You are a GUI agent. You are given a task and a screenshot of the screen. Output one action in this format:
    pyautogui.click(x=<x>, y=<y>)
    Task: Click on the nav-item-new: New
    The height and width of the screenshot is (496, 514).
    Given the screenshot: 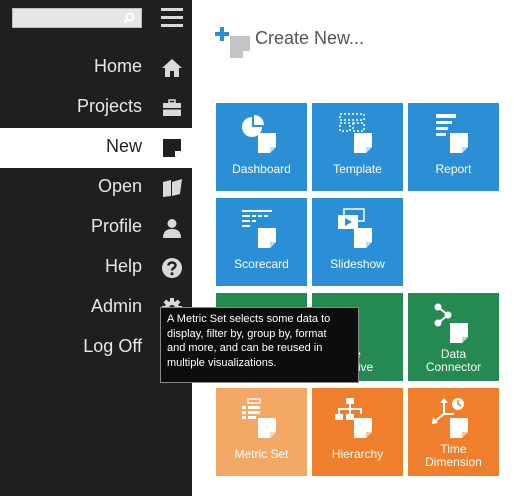 What is the action you would take?
    pyautogui.click(x=96, y=148)
    